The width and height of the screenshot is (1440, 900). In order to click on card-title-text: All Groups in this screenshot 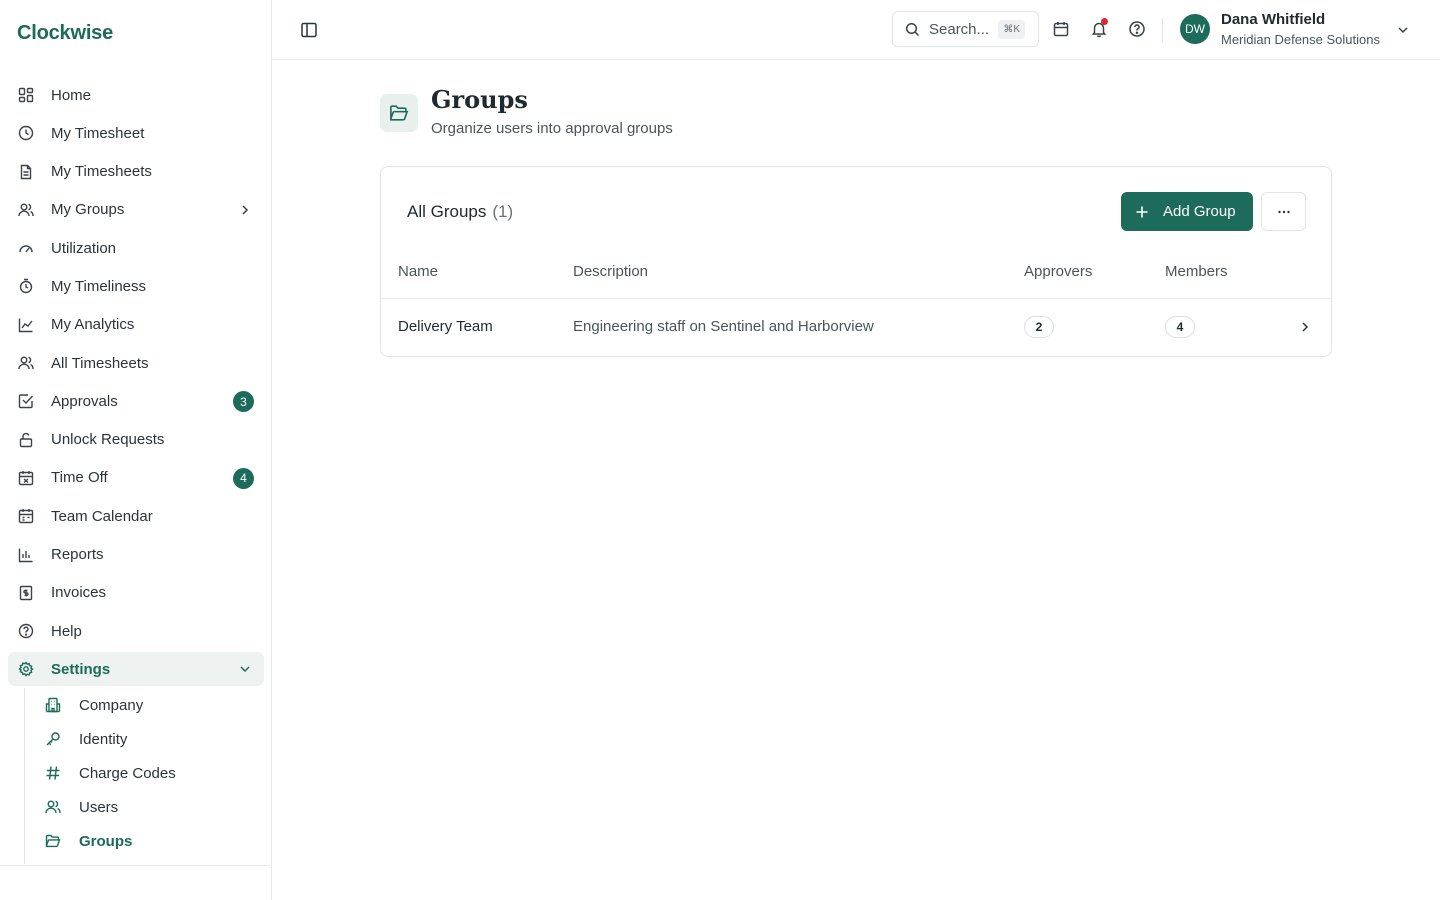, I will do `click(447, 211)`.